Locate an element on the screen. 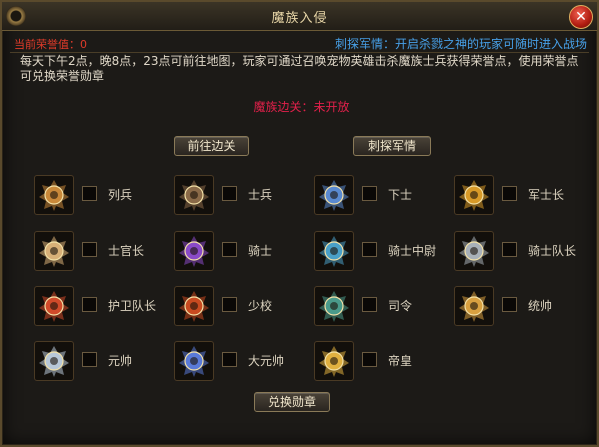 The width and height of the screenshot is (599, 447). guard-captain-medal-icon is located at coordinates (54, 306).